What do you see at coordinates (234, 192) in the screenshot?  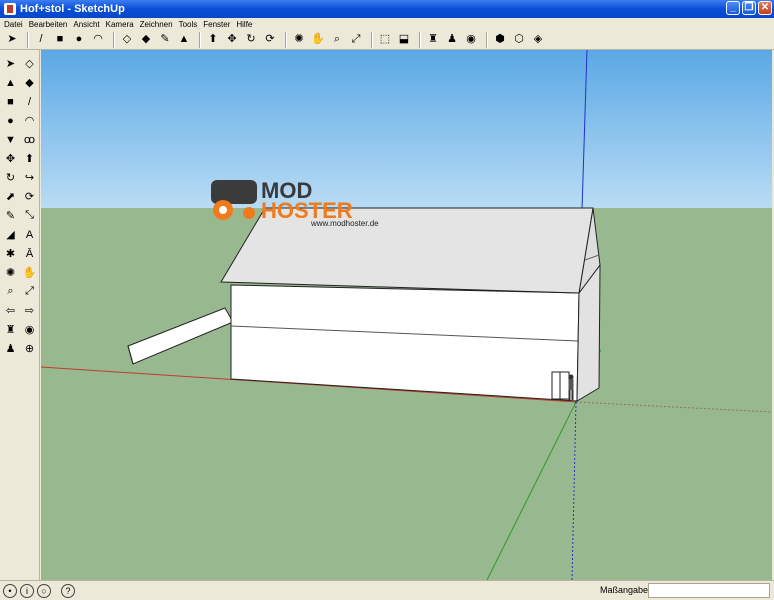 I see `watermark-tractor-icon` at bounding box center [234, 192].